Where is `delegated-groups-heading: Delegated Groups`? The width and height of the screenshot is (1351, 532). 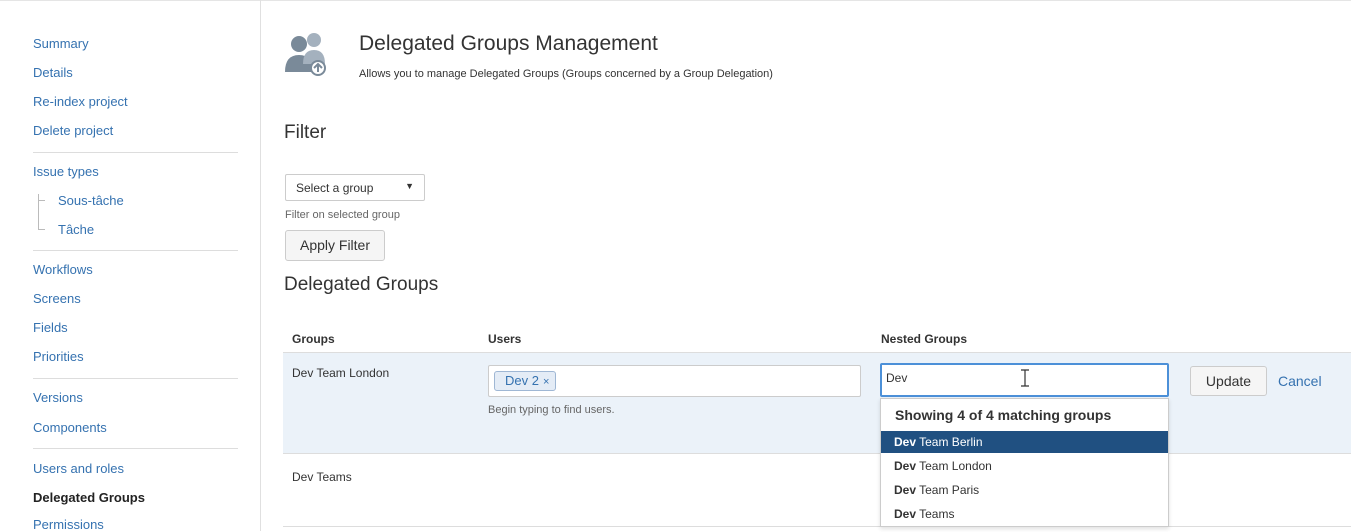
delegated-groups-heading: Delegated Groups is located at coordinates (361, 284).